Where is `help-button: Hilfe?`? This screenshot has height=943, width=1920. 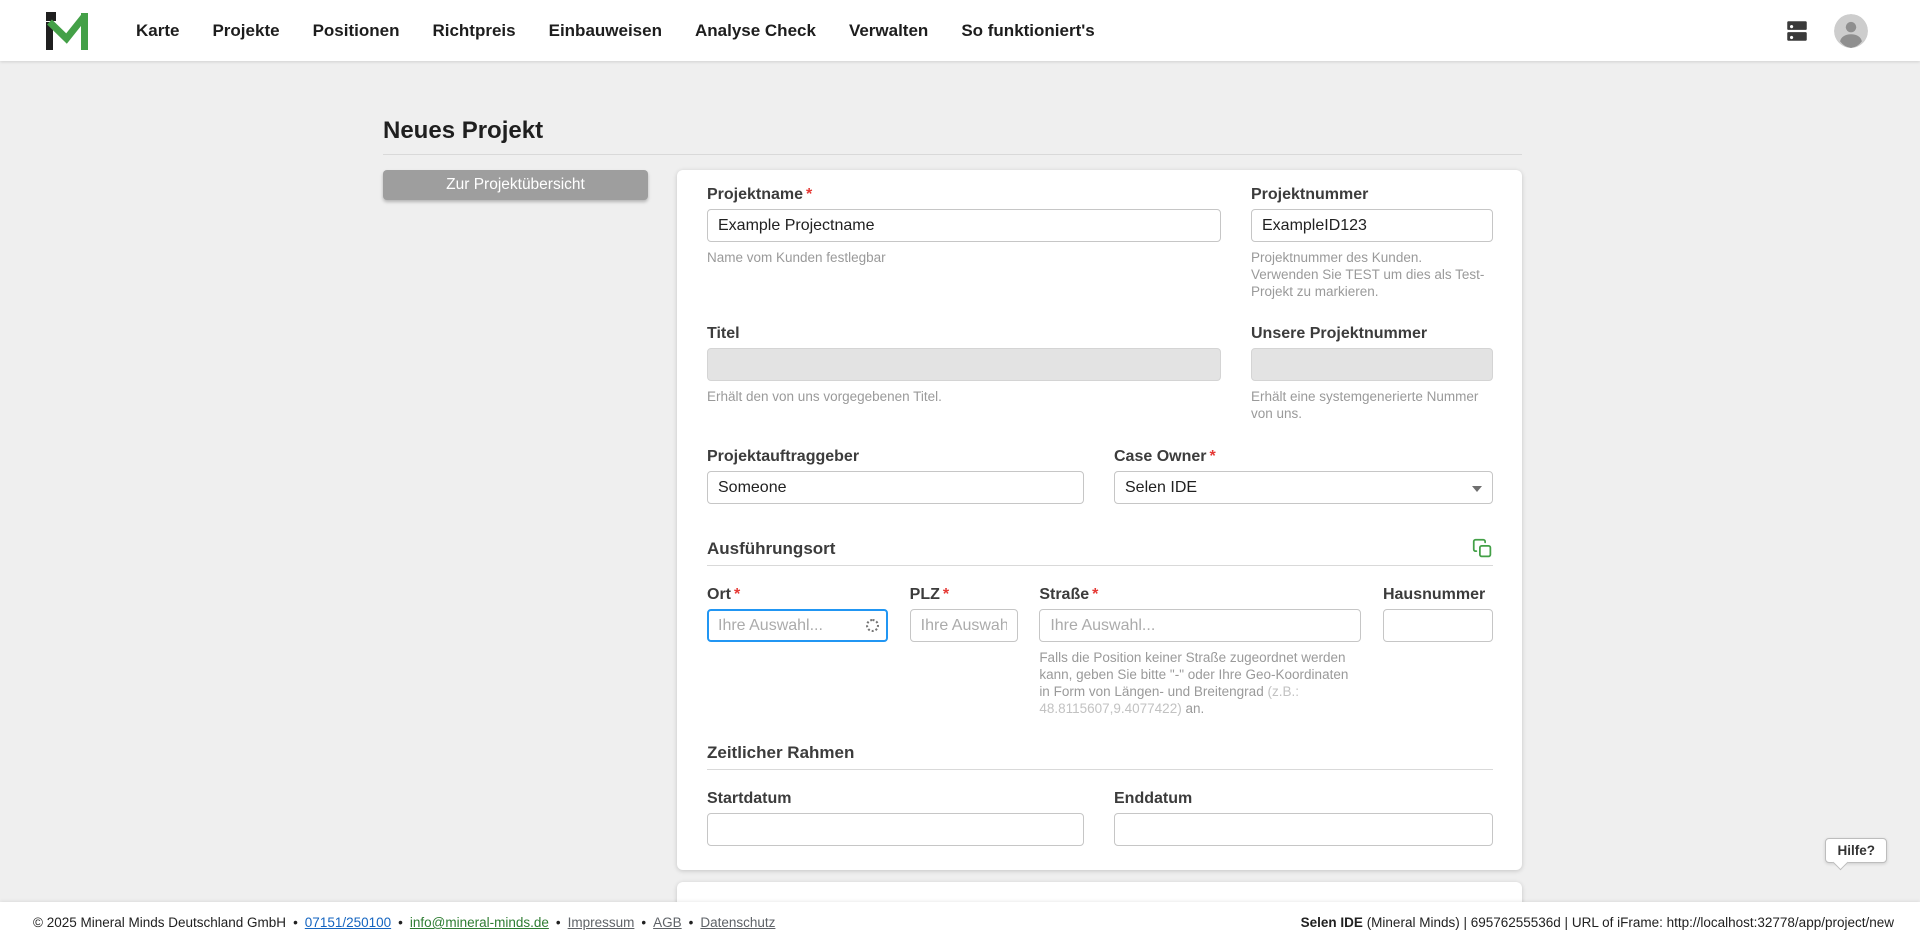
help-button: Hilfe? is located at coordinates (1856, 850).